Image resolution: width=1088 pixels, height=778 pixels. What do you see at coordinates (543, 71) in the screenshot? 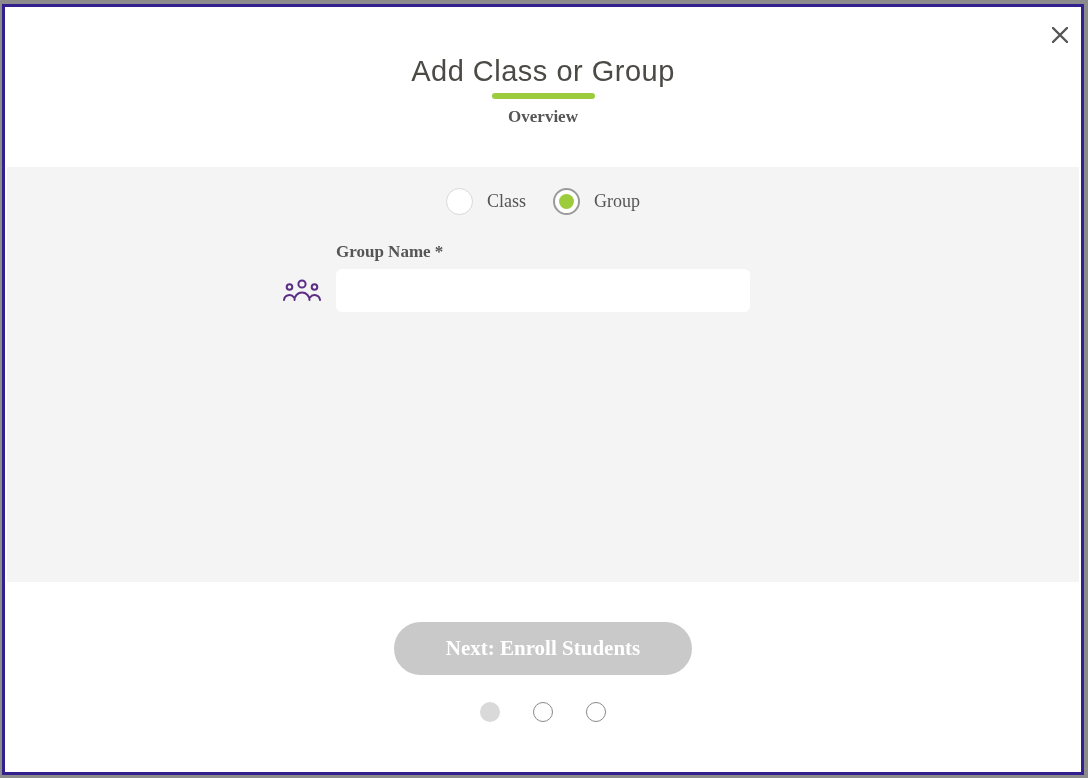
I see `dialog-title: Add Class or Group` at bounding box center [543, 71].